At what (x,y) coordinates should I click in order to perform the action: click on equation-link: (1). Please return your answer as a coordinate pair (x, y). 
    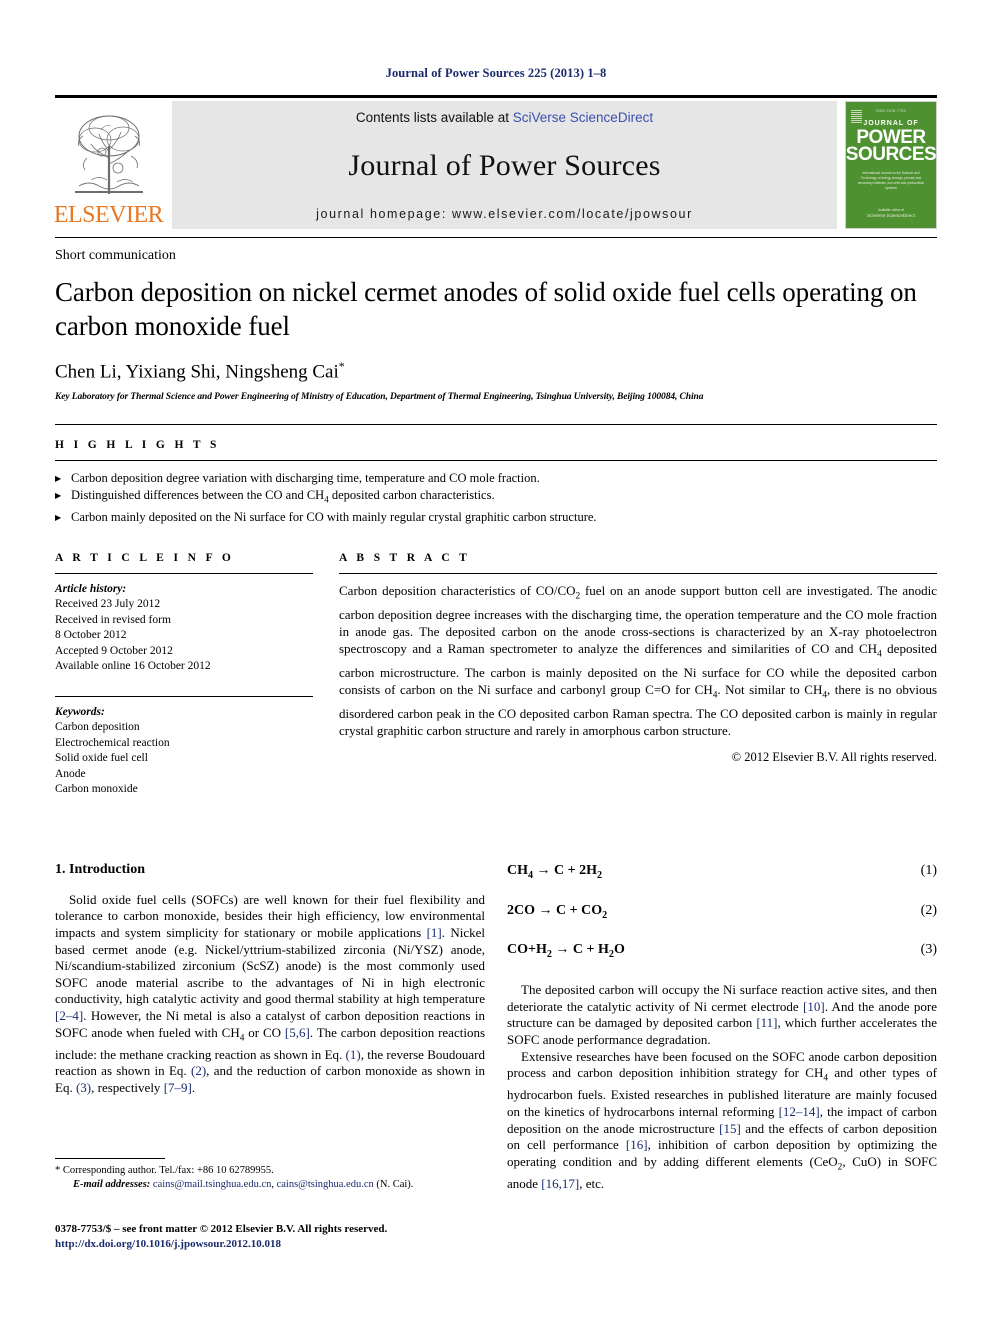
    Looking at the image, I should click on (353, 1054).